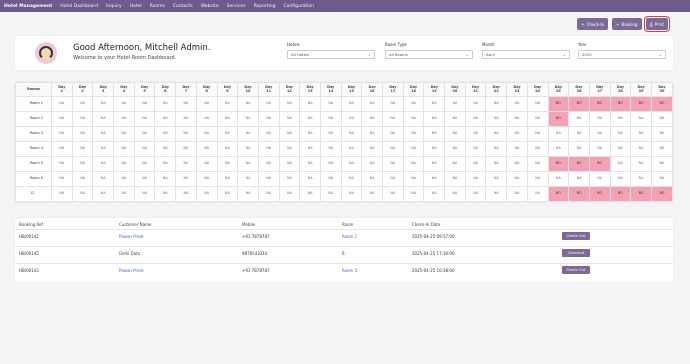 The width and height of the screenshot is (690, 364). I want to click on menu-inquiry: Inquiry, so click(114, 6).